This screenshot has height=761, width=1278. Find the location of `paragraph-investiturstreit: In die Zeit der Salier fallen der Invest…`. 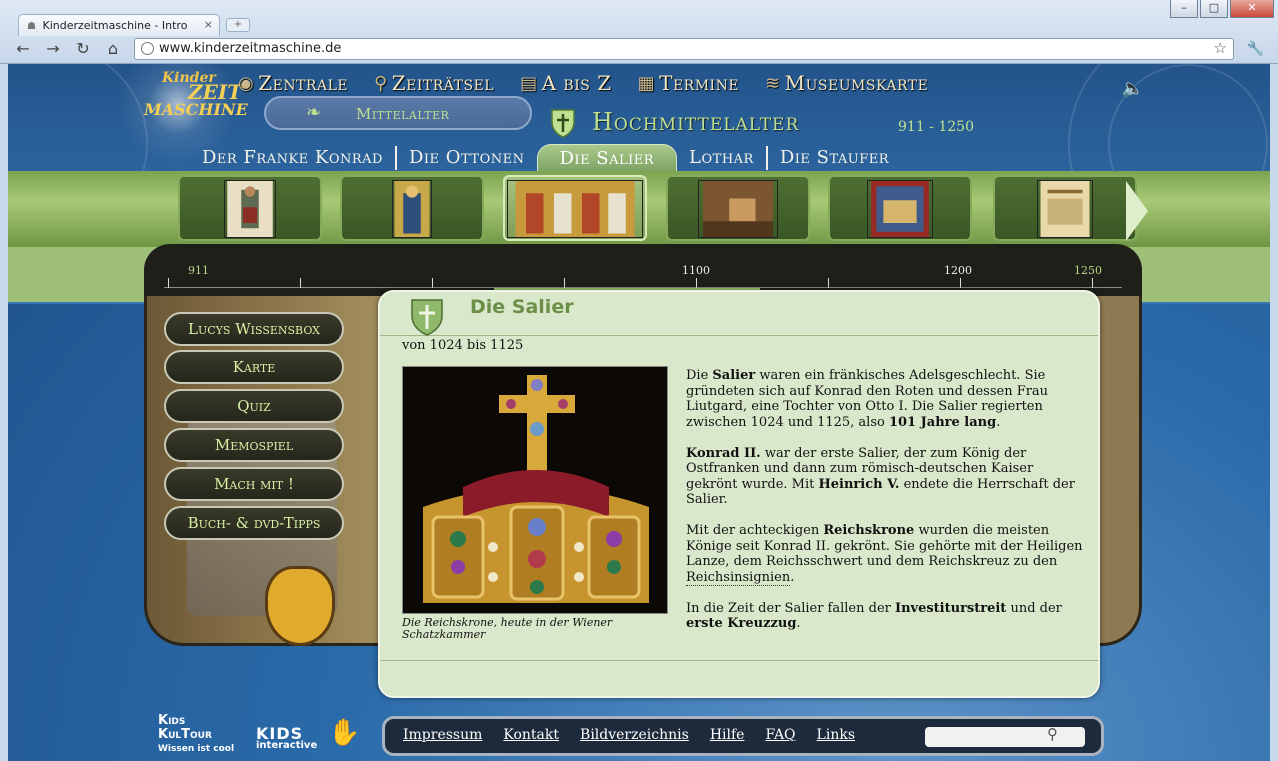

paragraph-investiturstreit: In die Zeit der Salier fallen der Invest… is located at coordinates (886, 616).